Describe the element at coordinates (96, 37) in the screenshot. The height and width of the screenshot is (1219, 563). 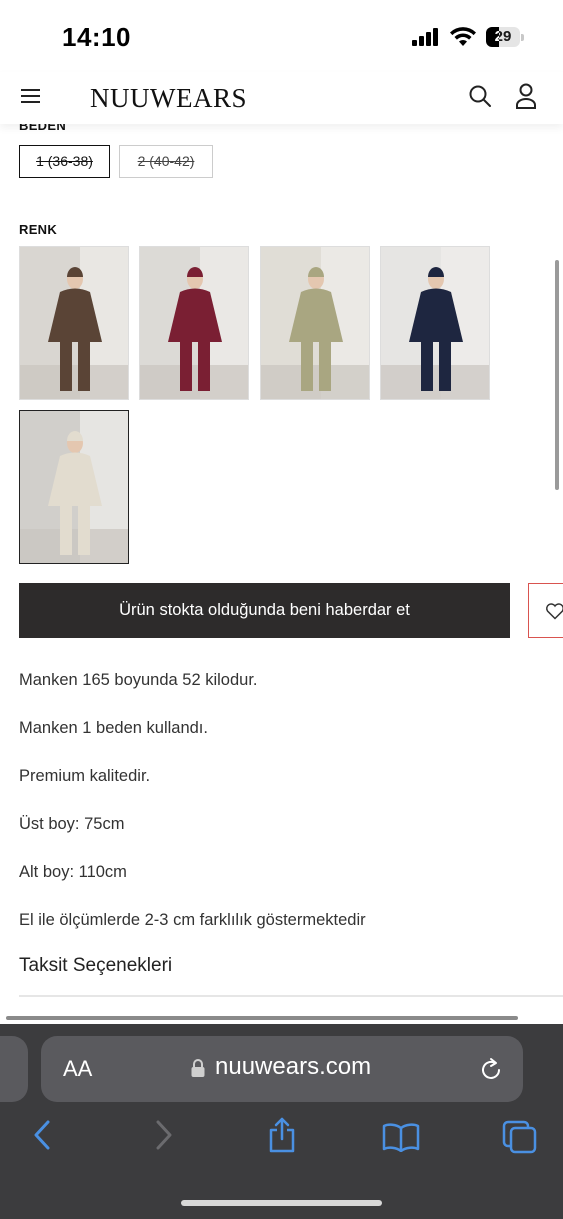
I see `status-time: 14:10` at that location.